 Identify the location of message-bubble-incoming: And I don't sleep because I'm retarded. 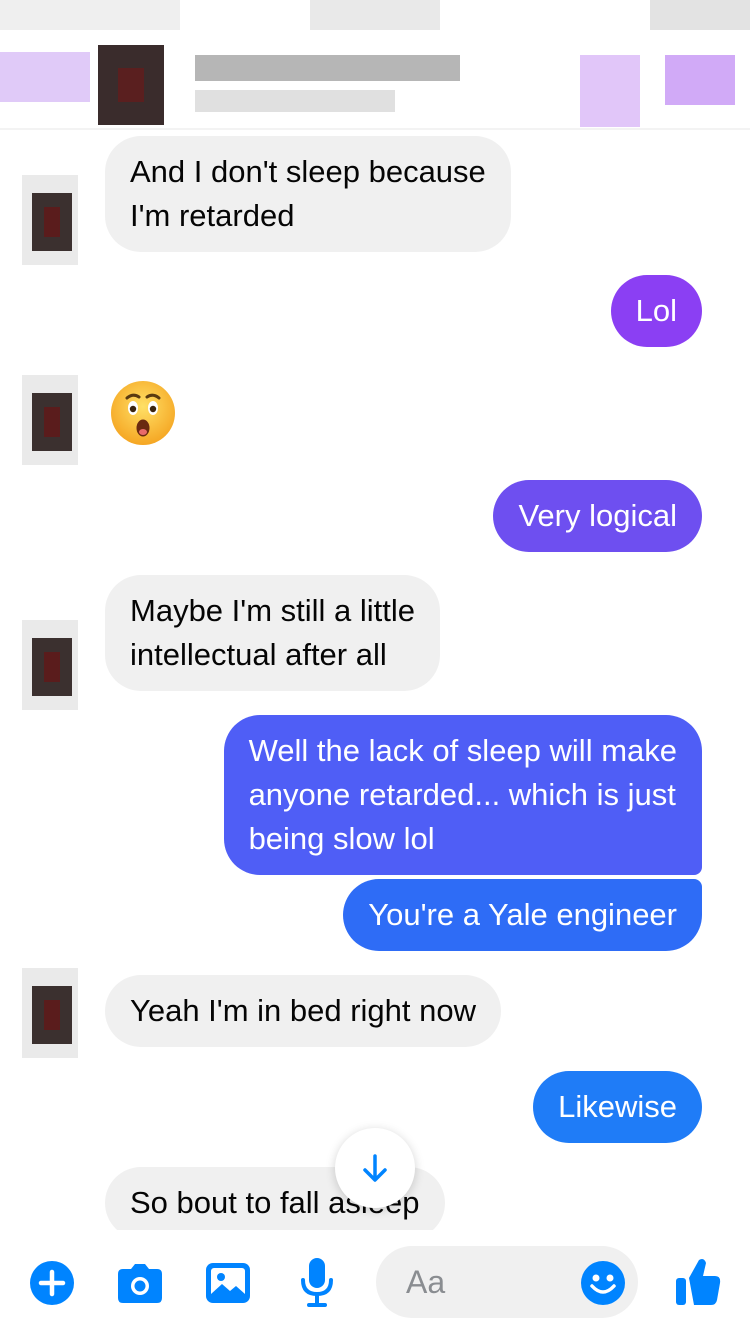
(308, 194).